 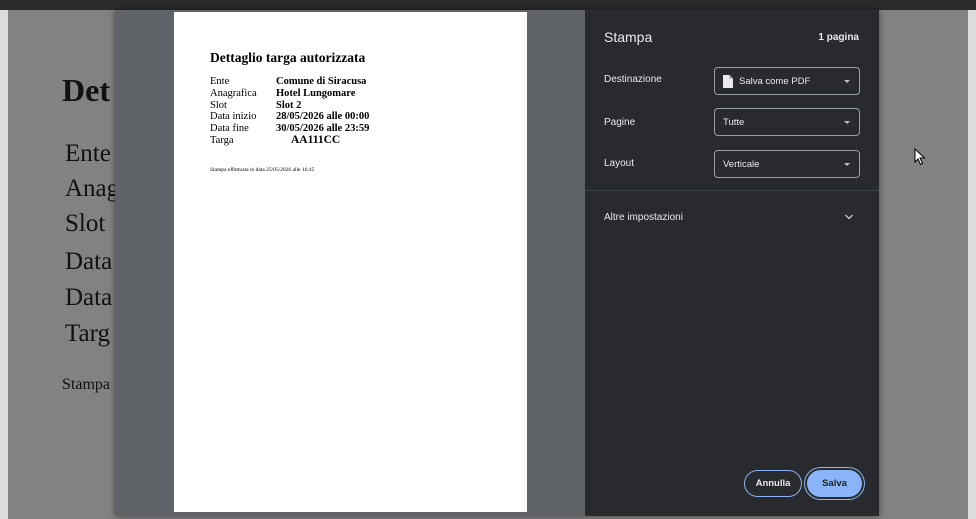 What do you see at coordinates (220, 81) in the screenshot?
I see `preview-label: Ente` at bounding box center [220, 81].